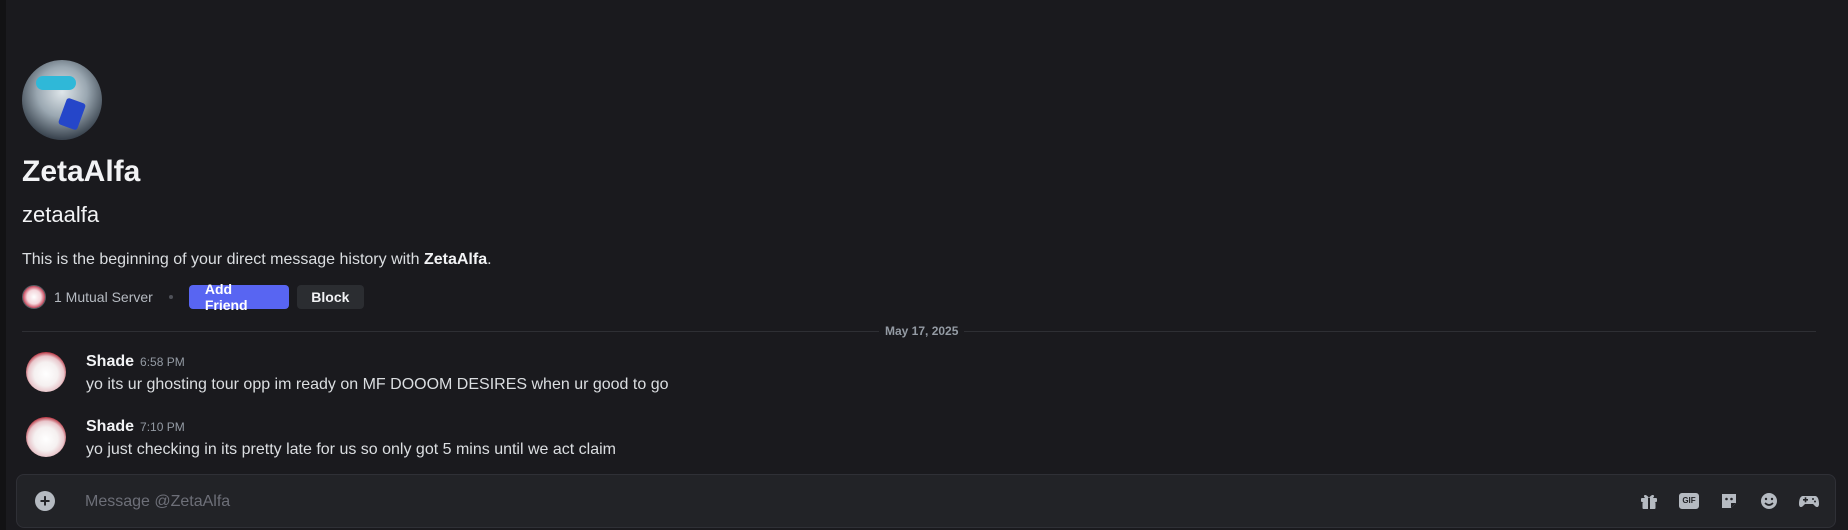 Image resolution: width=1848 pixels, height=530 pixels. What do you see at coordinates (1809, 501) in the screenshot?
I see `activities-icon` at bounding box center [1809, 501].